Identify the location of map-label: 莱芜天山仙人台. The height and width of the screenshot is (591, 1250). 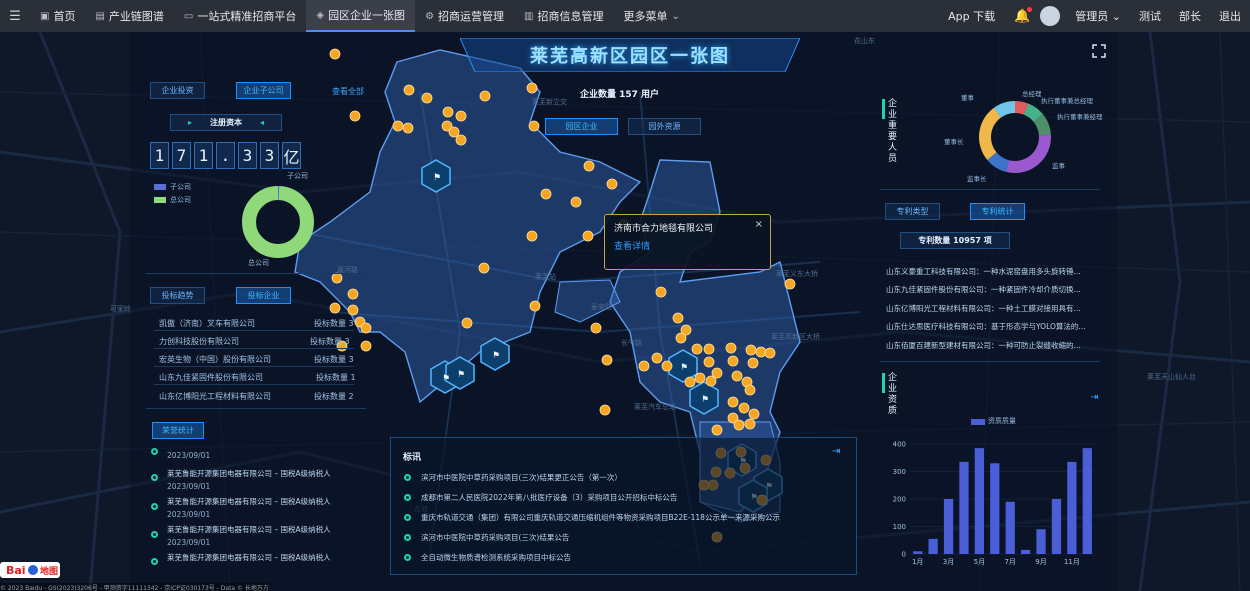
(1171, 377).